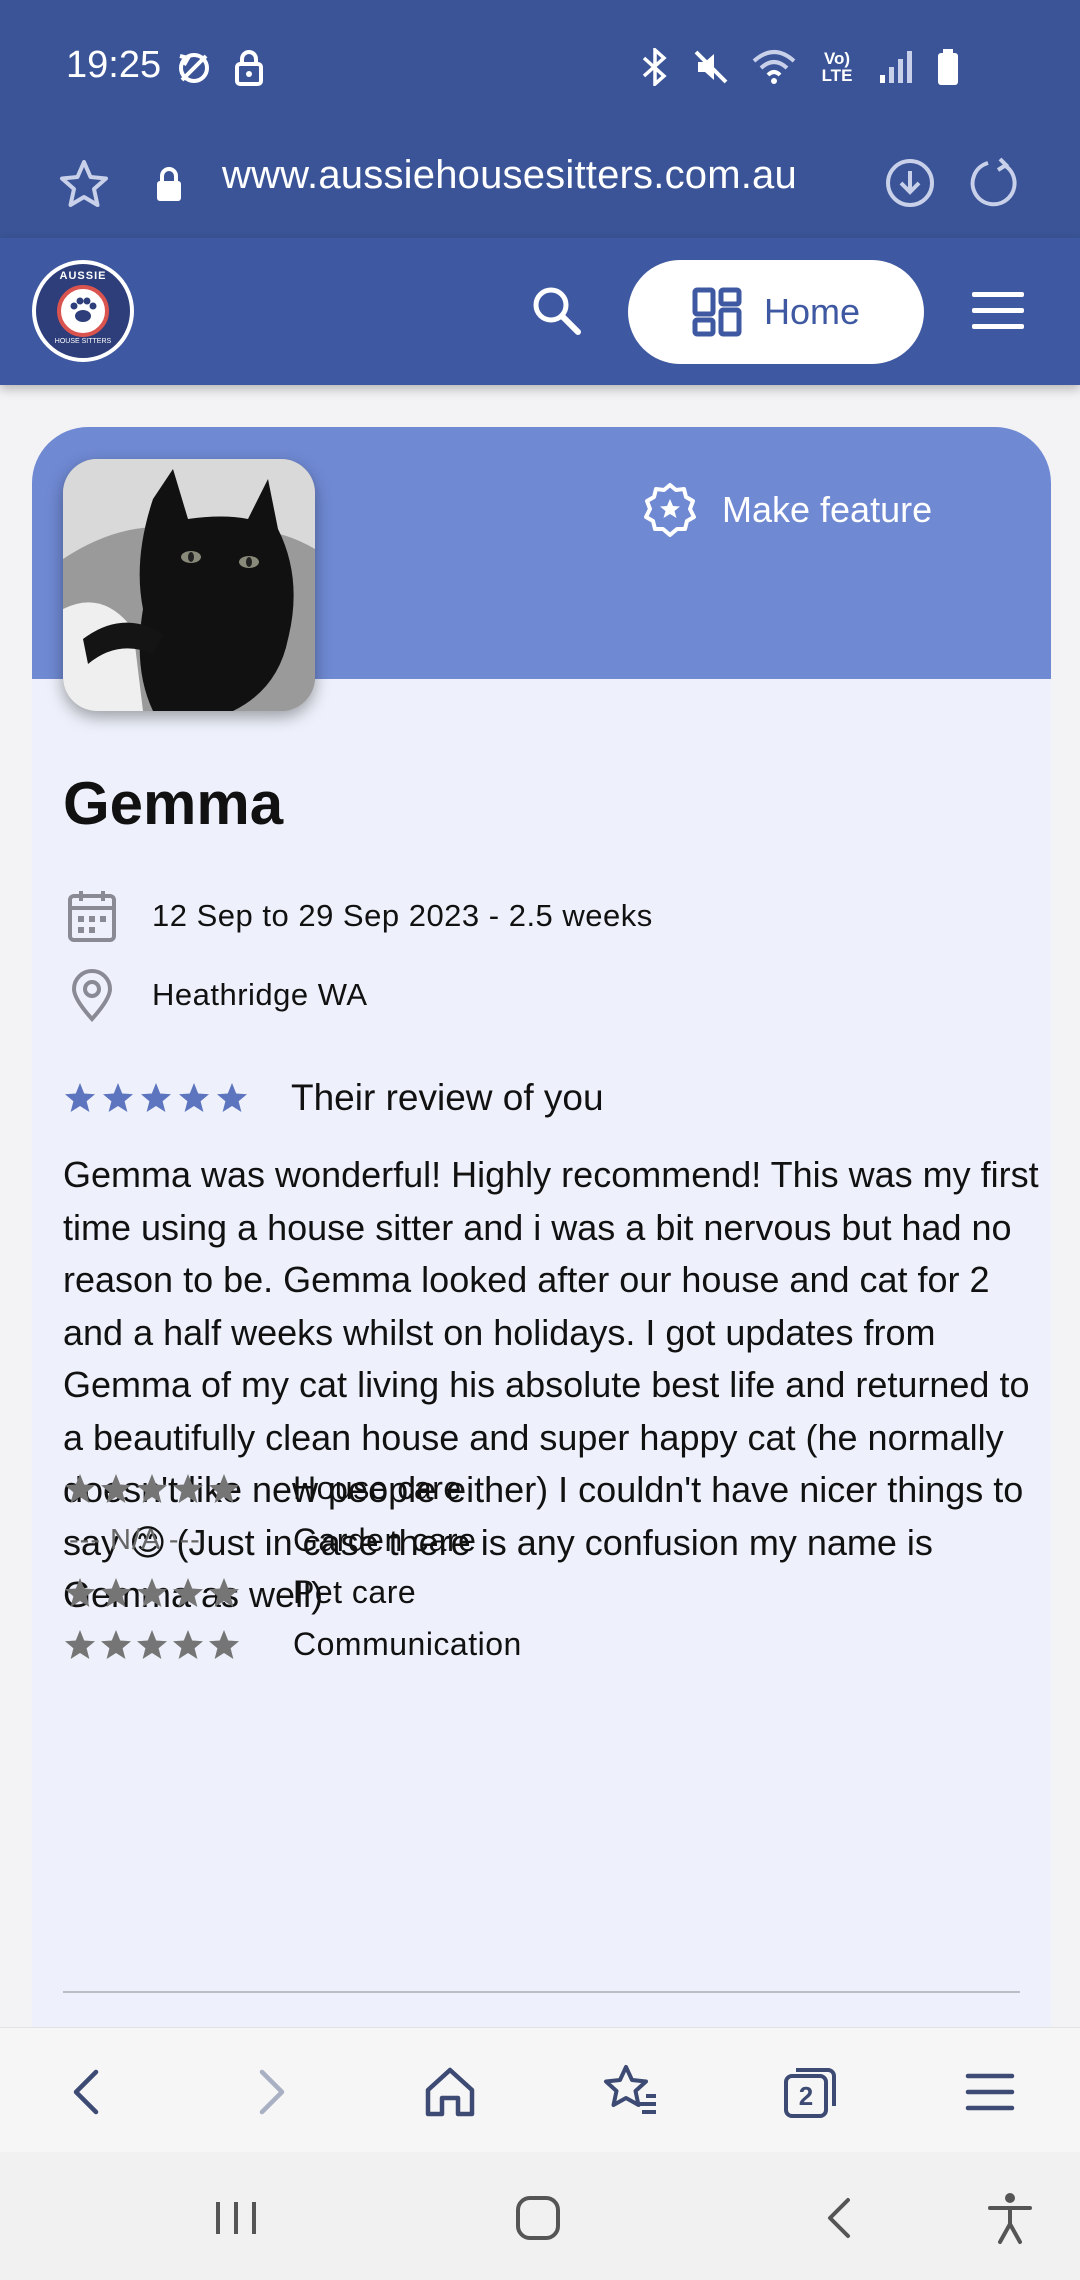  What do you see at coordinates (84, 185) in the screenshot?
I see `bookmark-star-icon` at bounding box center [84, 185].